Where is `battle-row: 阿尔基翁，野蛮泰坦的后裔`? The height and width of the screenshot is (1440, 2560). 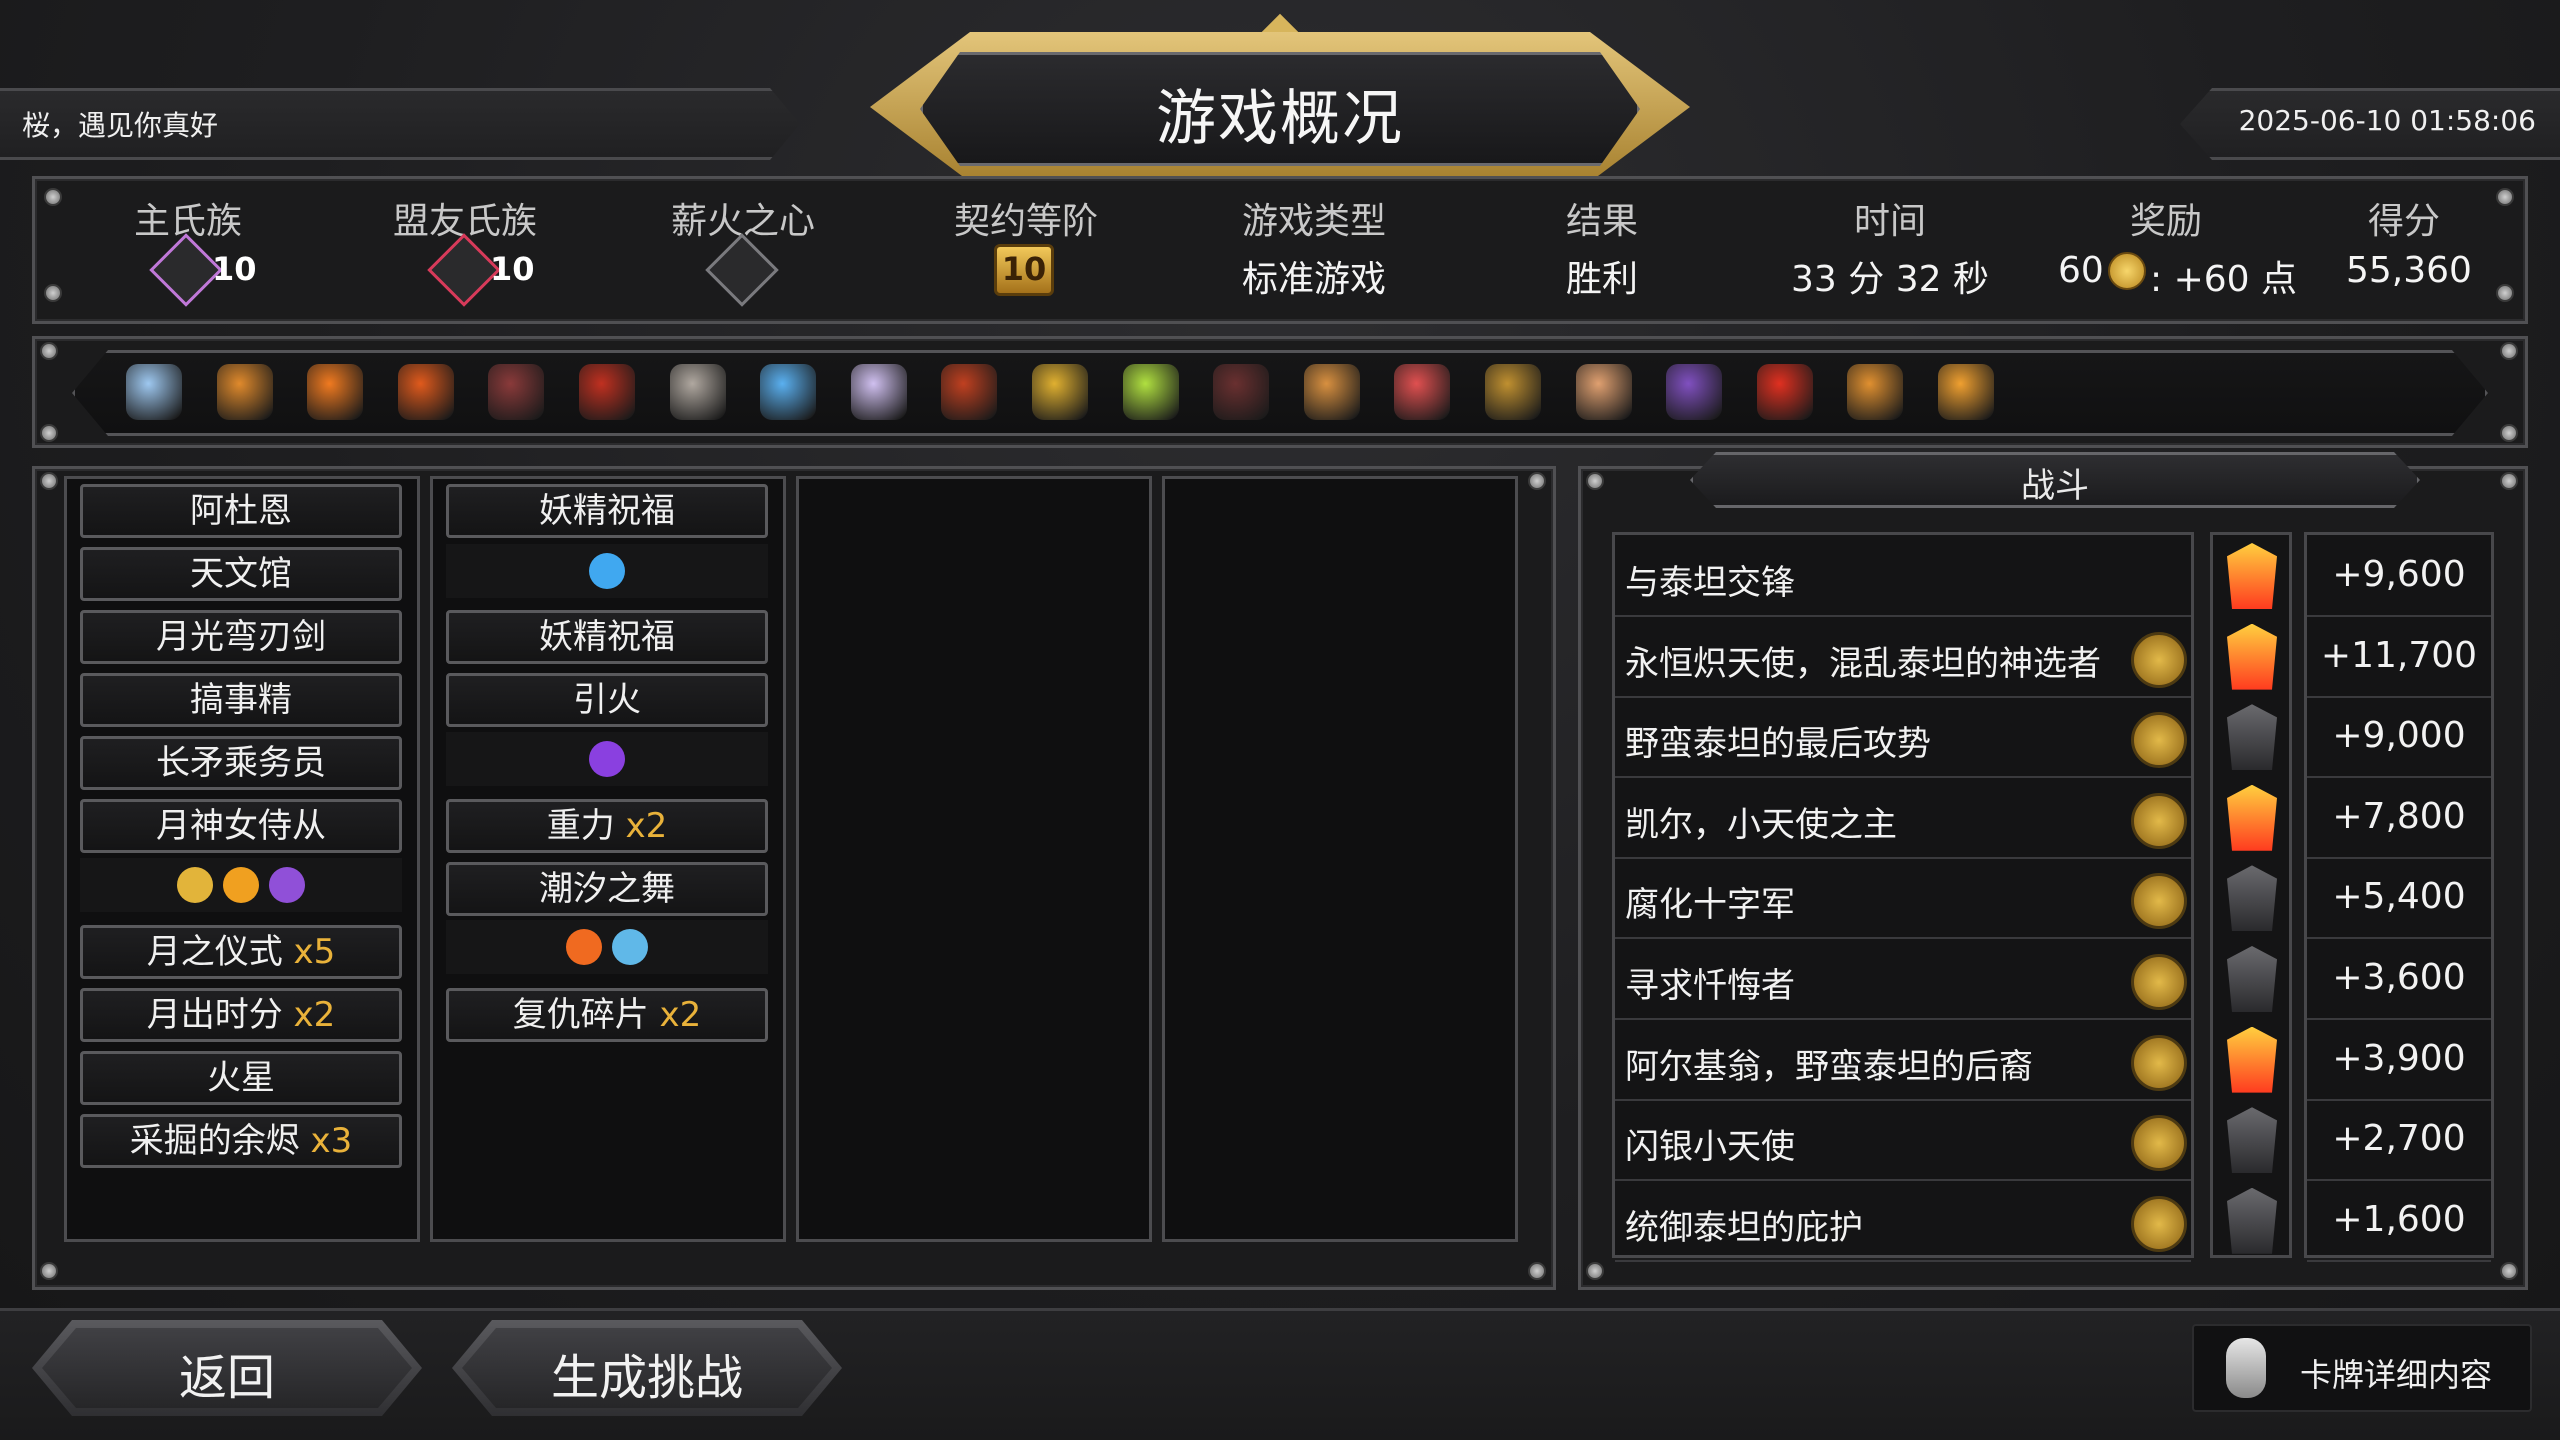
battle-row: 阿尔基翁，野蛮泰坦的后裔 is located at coordinates (1903, 1060).